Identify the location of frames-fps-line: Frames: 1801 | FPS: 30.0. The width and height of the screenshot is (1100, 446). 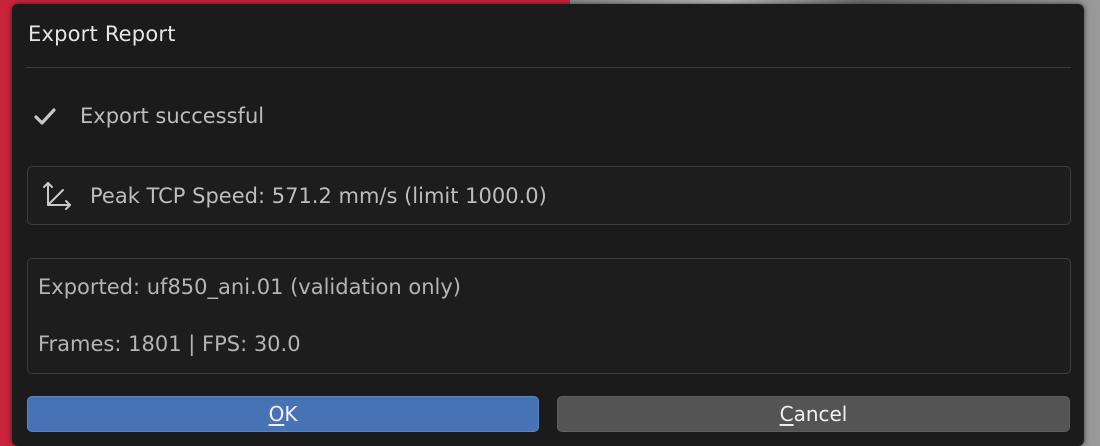
(169, 344).